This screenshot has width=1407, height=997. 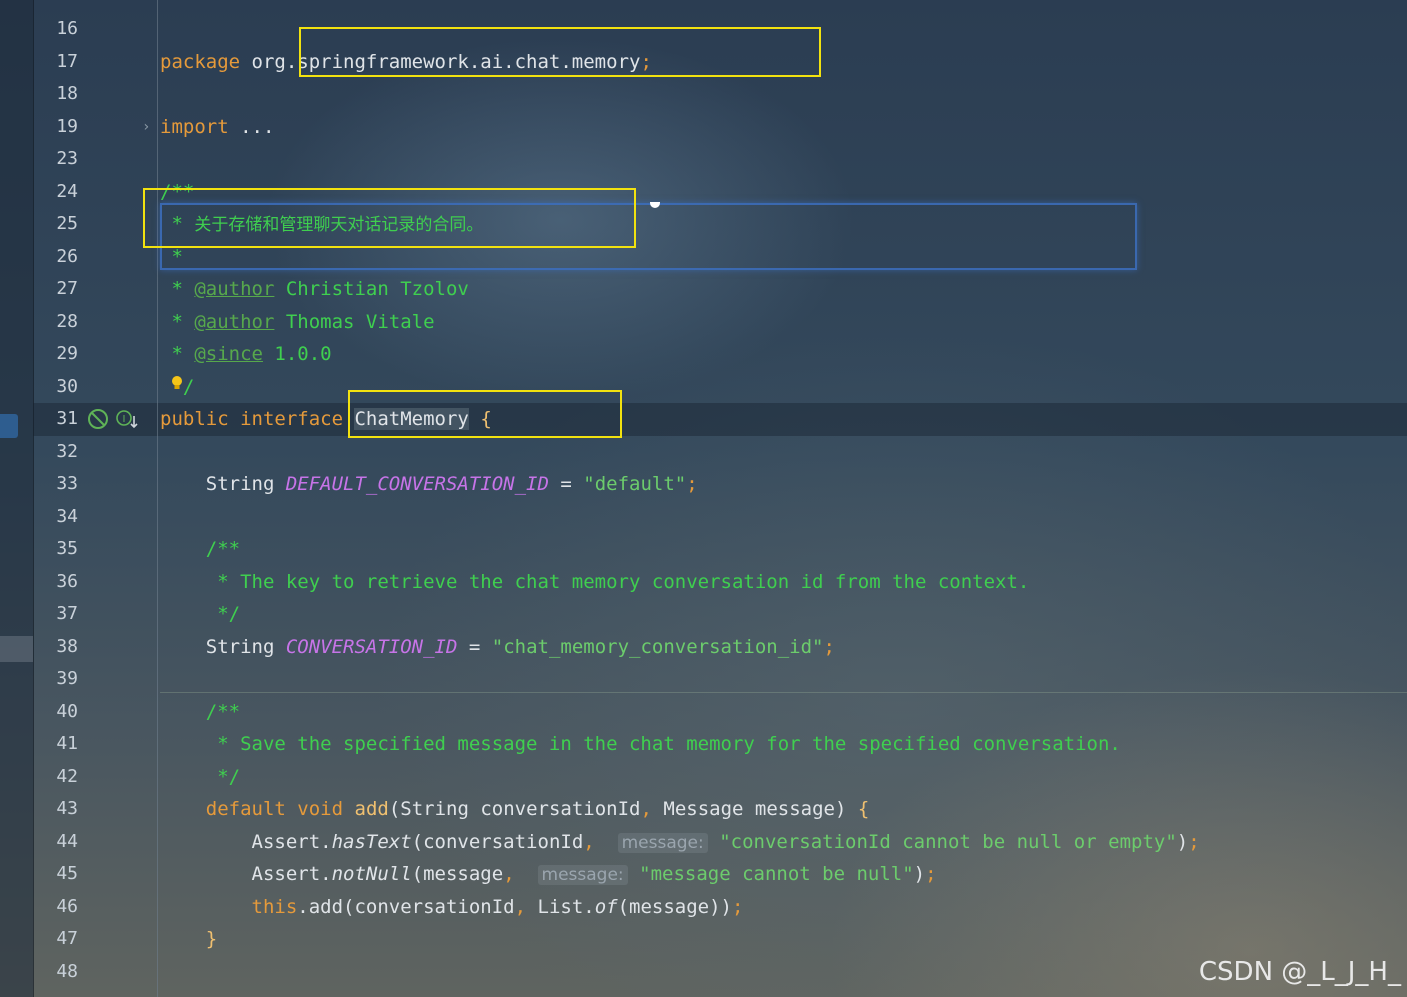 I want to click on spring-bean-icon, so click(x=98, y=419).